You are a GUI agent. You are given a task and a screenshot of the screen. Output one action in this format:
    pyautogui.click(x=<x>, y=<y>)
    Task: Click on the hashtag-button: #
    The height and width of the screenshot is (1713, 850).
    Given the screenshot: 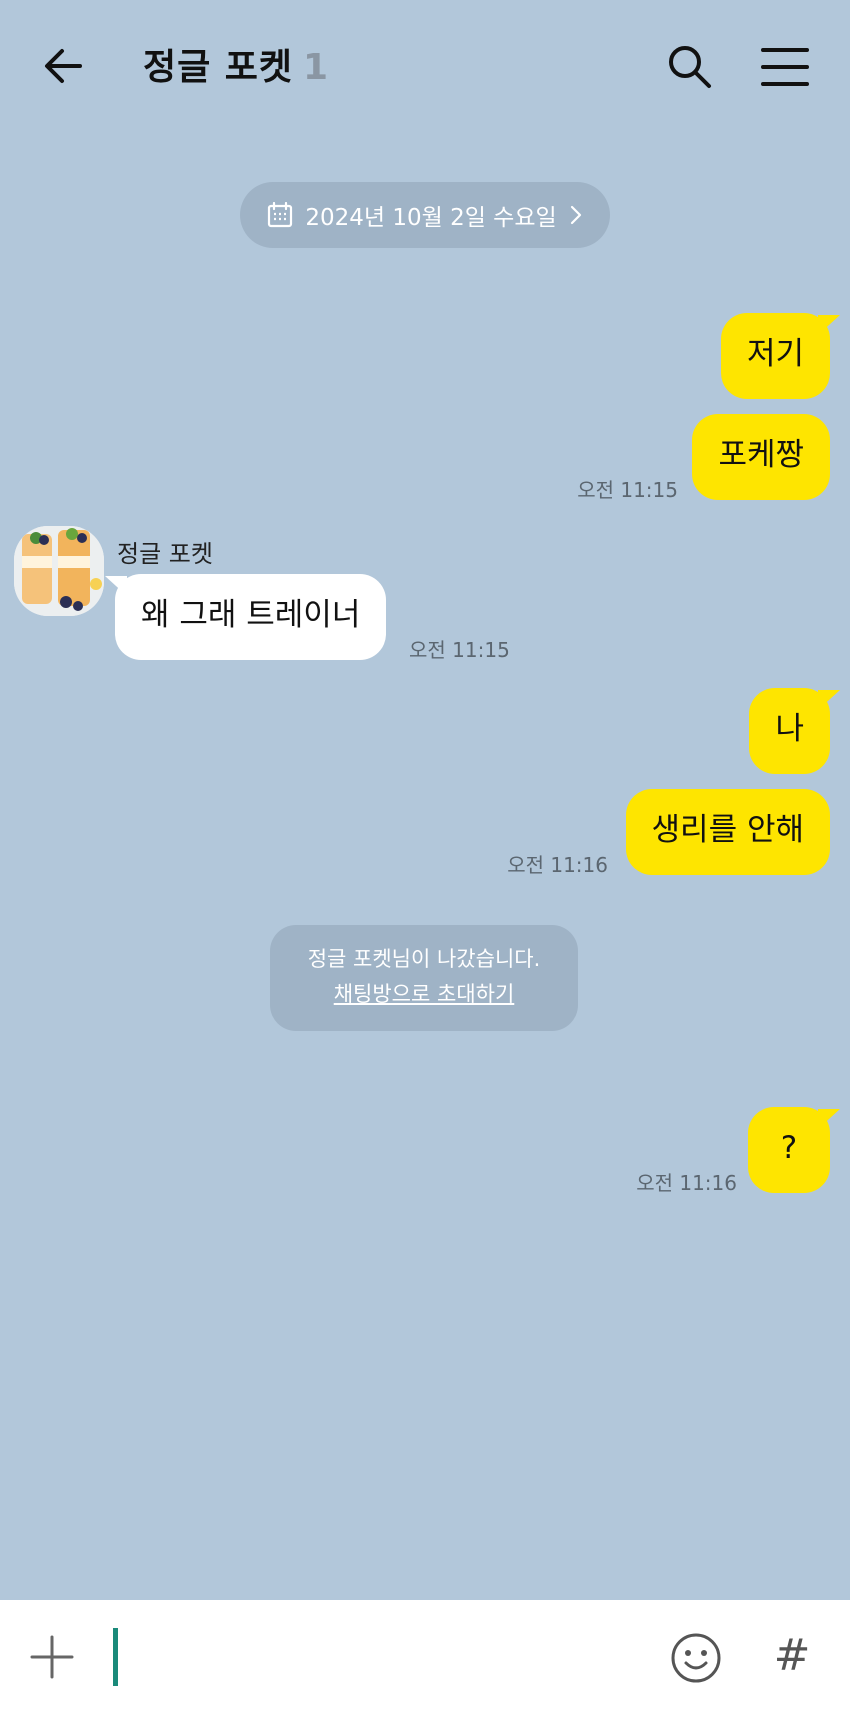 What is the action you would take?
    pyautogui.click(x=792, y=1656)
    